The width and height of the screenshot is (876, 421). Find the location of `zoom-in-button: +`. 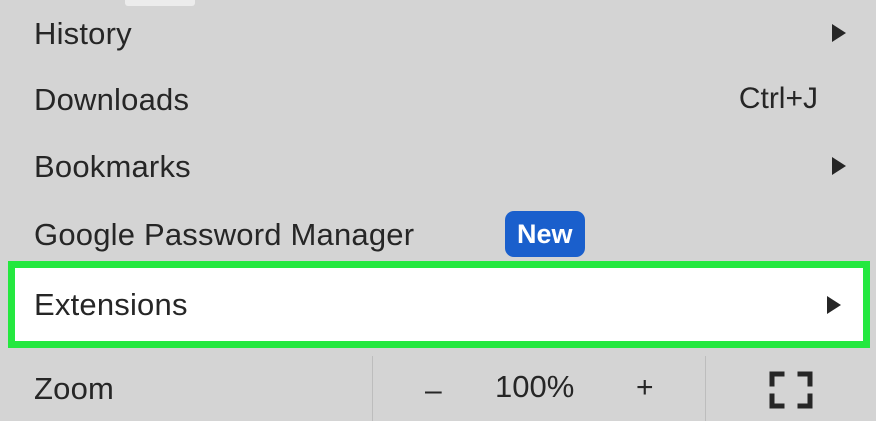

zoom-in-button: + is located at coordinates (645, 388).